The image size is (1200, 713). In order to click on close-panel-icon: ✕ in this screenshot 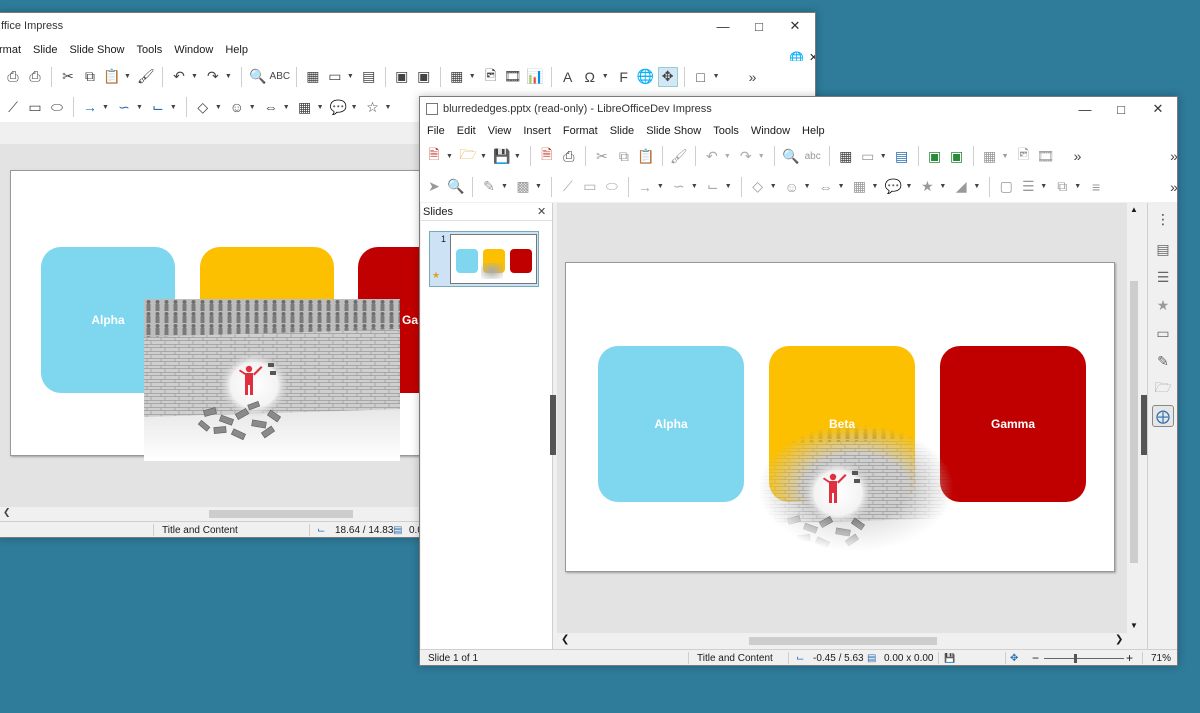, I will do `click(541, 211)`.